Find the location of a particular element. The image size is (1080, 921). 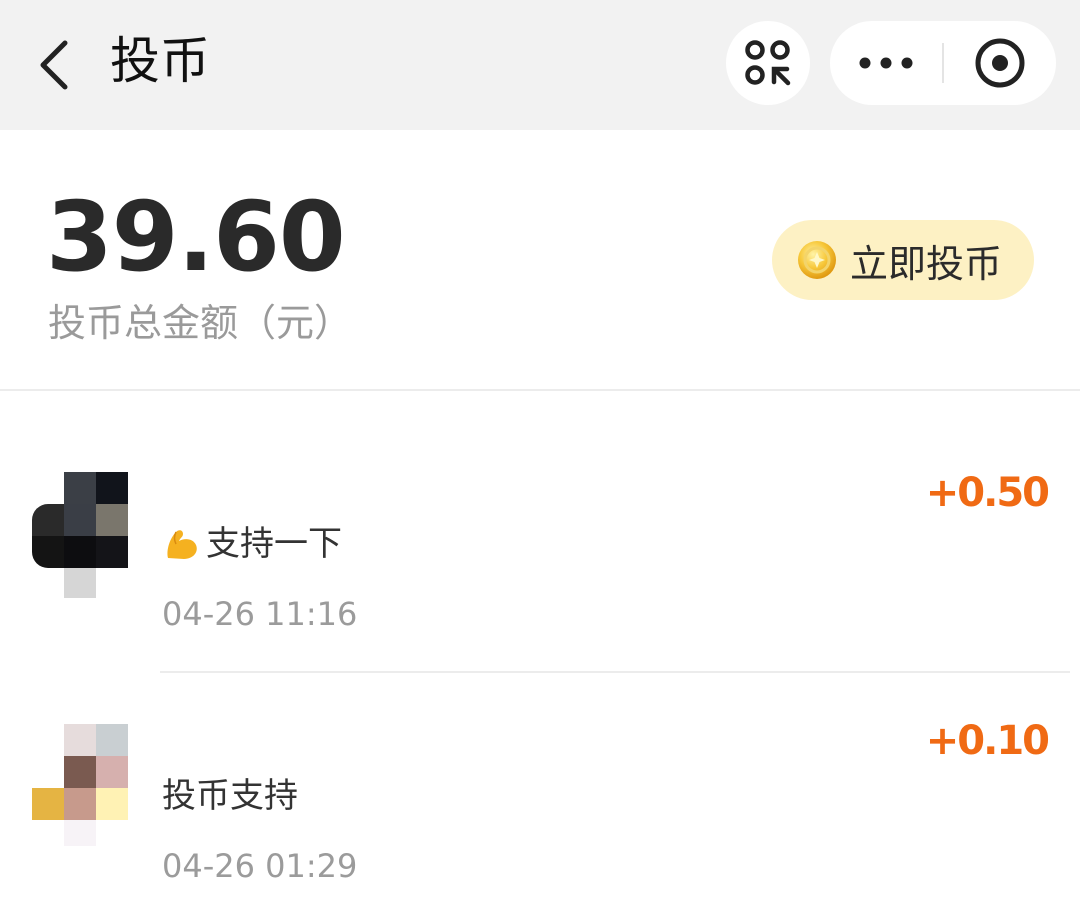

total-amount: 39.60 is located at coordinates (196, 237).